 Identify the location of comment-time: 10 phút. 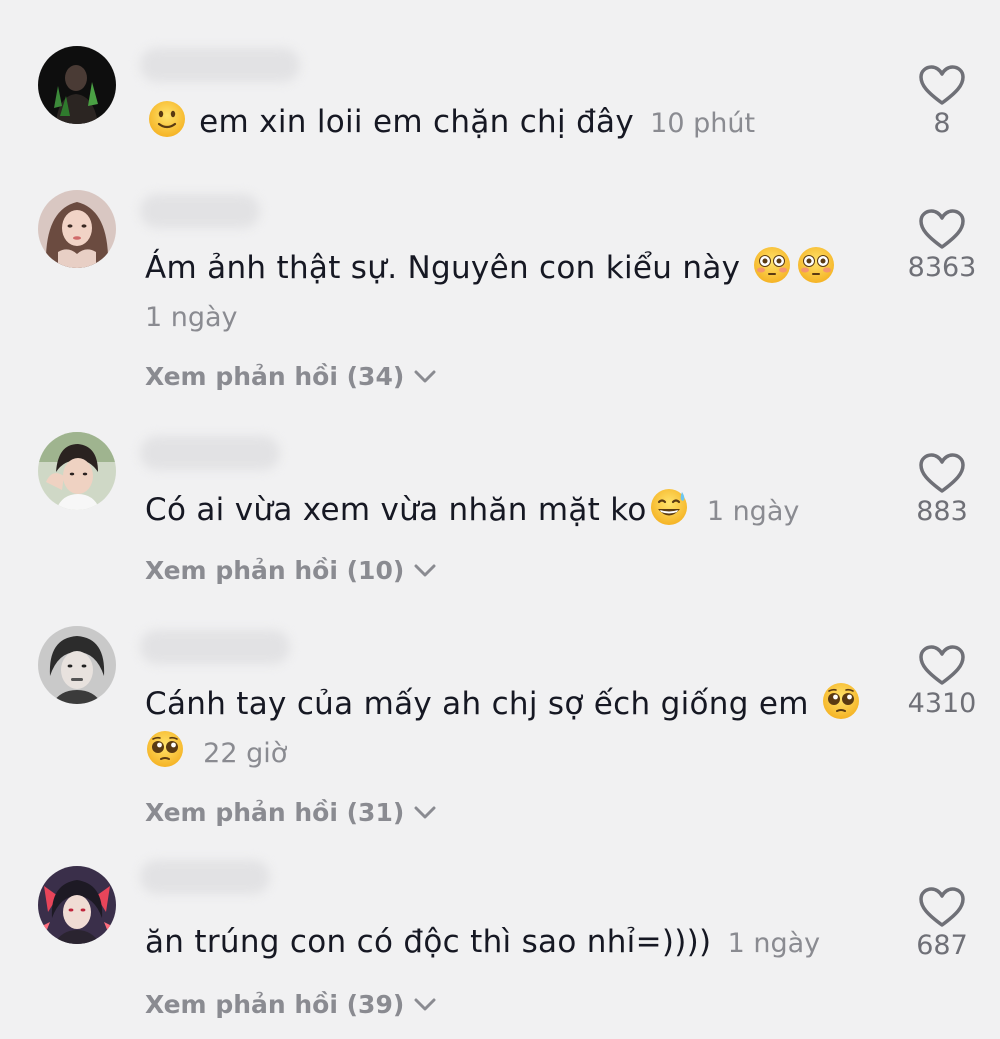
(703, 123).